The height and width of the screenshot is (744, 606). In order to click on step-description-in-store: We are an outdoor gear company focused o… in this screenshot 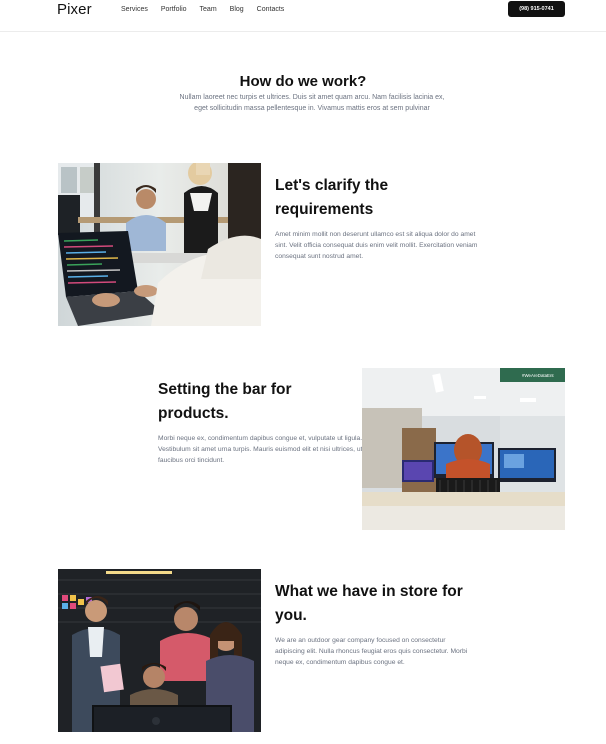, I will do `click(371, 651)`.